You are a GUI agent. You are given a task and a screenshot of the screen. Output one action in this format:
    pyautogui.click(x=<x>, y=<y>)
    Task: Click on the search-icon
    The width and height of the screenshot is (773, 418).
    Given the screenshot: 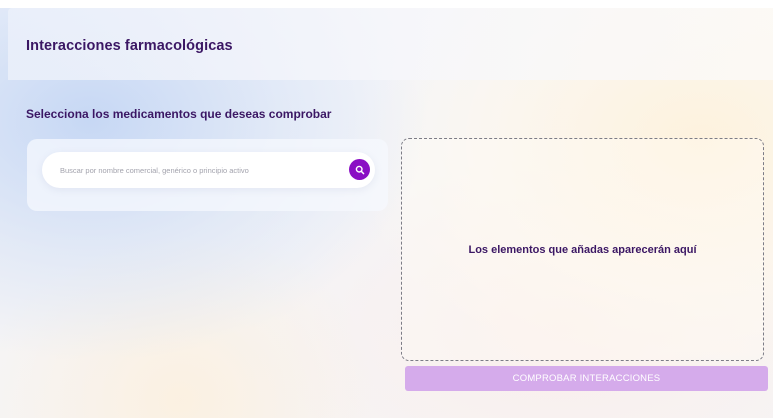 What is the action you would take?
    pyautogui.click(x=359, y=169)
    